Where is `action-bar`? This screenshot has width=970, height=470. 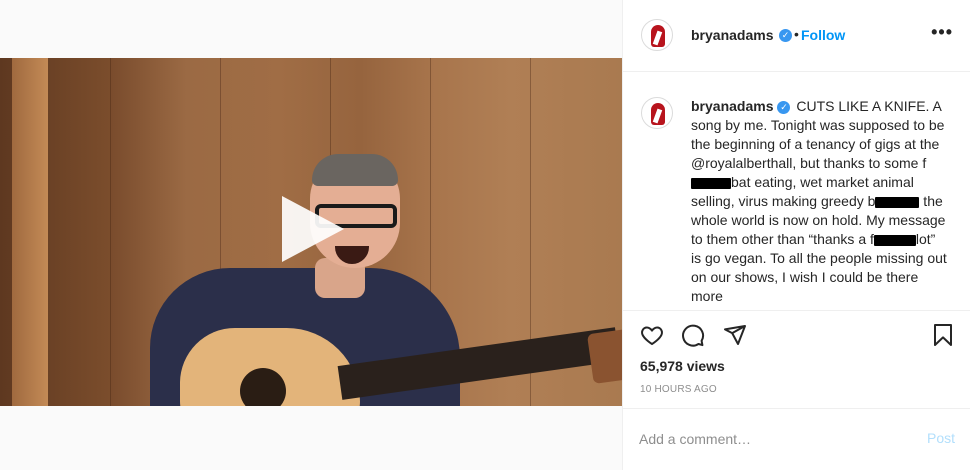
action-bar is located at coordinates (796, 335).